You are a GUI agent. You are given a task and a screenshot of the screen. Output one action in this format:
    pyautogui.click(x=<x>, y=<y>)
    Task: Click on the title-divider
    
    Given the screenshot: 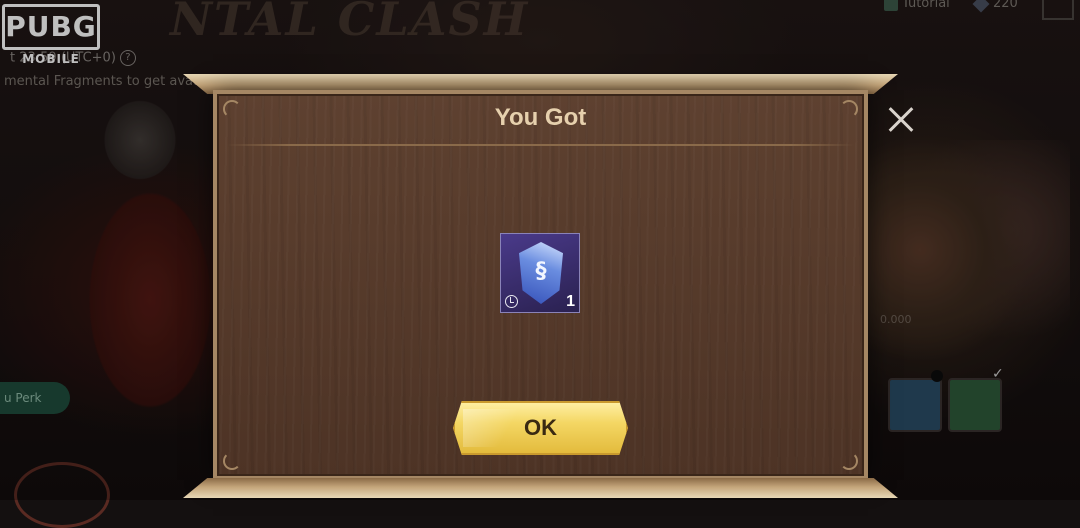 What is the action you would take?
    pyautogui.click(x=540, y=145)
    